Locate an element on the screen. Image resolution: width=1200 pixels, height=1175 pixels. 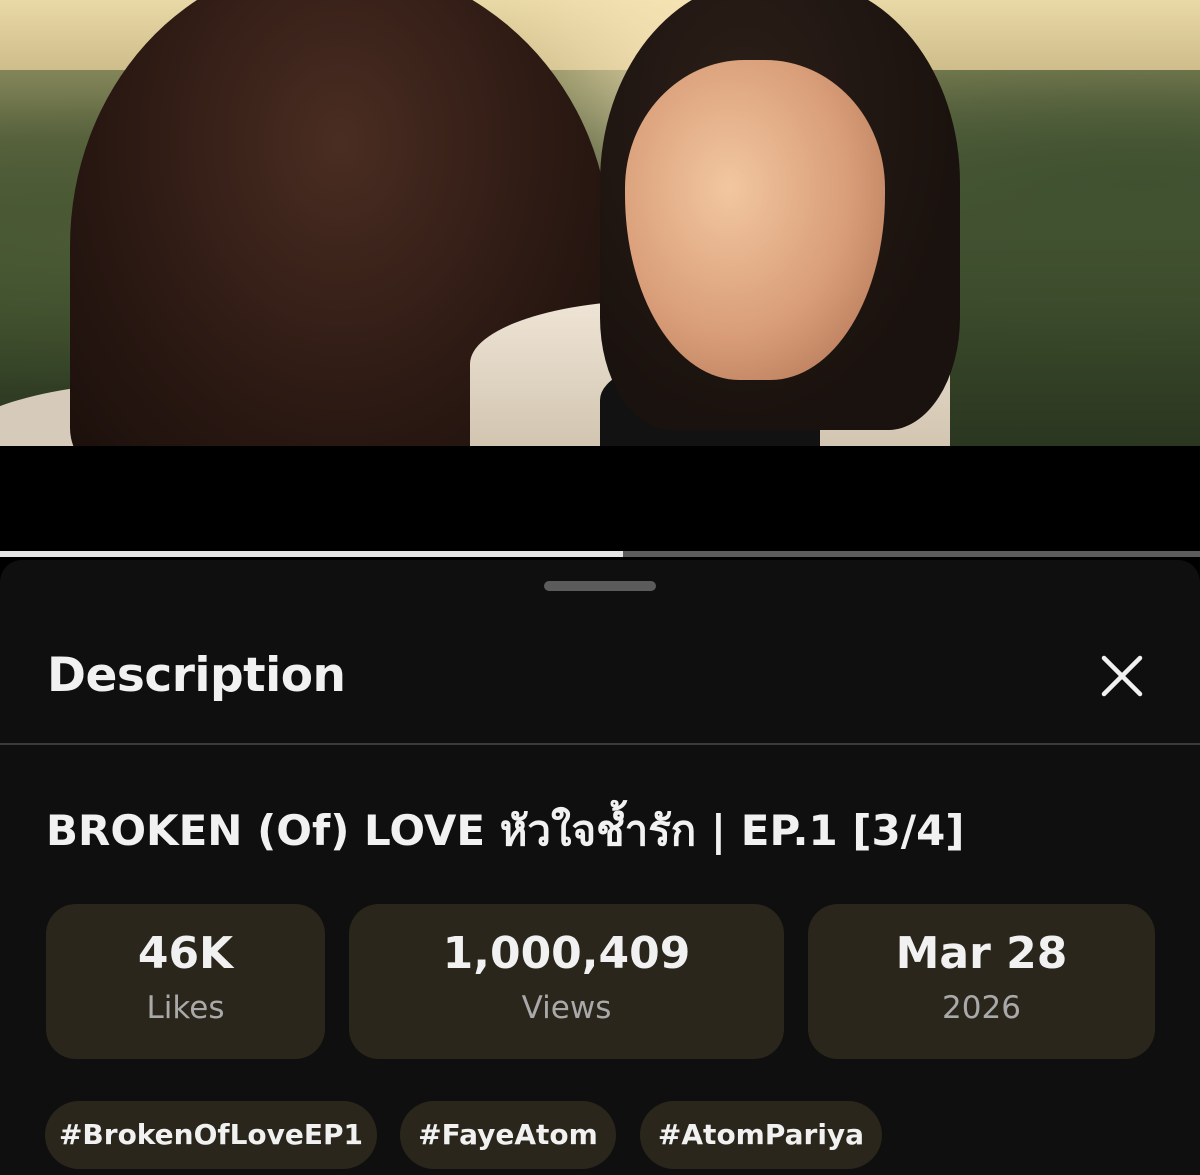
likes-stat: 46K Likes is located at coordinates (185, 981).